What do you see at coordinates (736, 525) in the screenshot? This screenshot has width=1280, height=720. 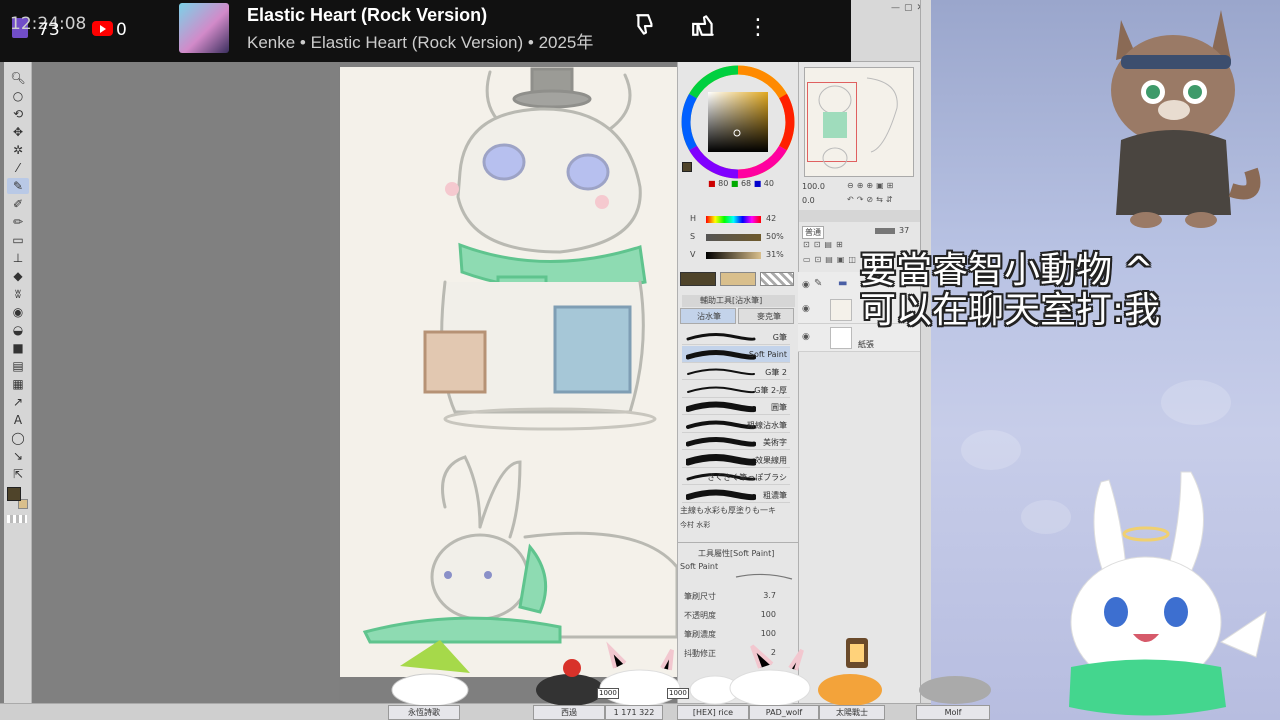 I see `footer-more-label: 今村 水彩` at bounding box center [736, 525].